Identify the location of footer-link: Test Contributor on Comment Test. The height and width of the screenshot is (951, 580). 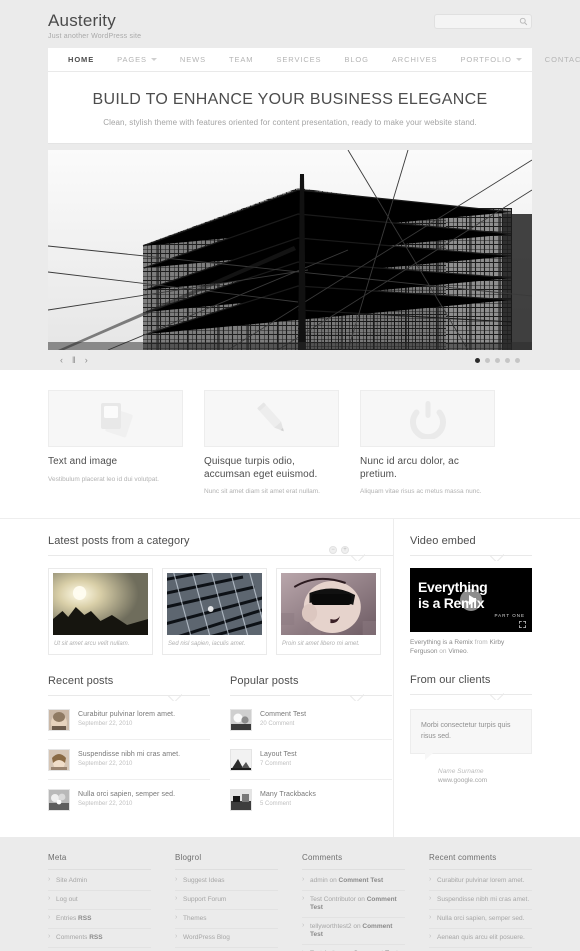
(353, 904).